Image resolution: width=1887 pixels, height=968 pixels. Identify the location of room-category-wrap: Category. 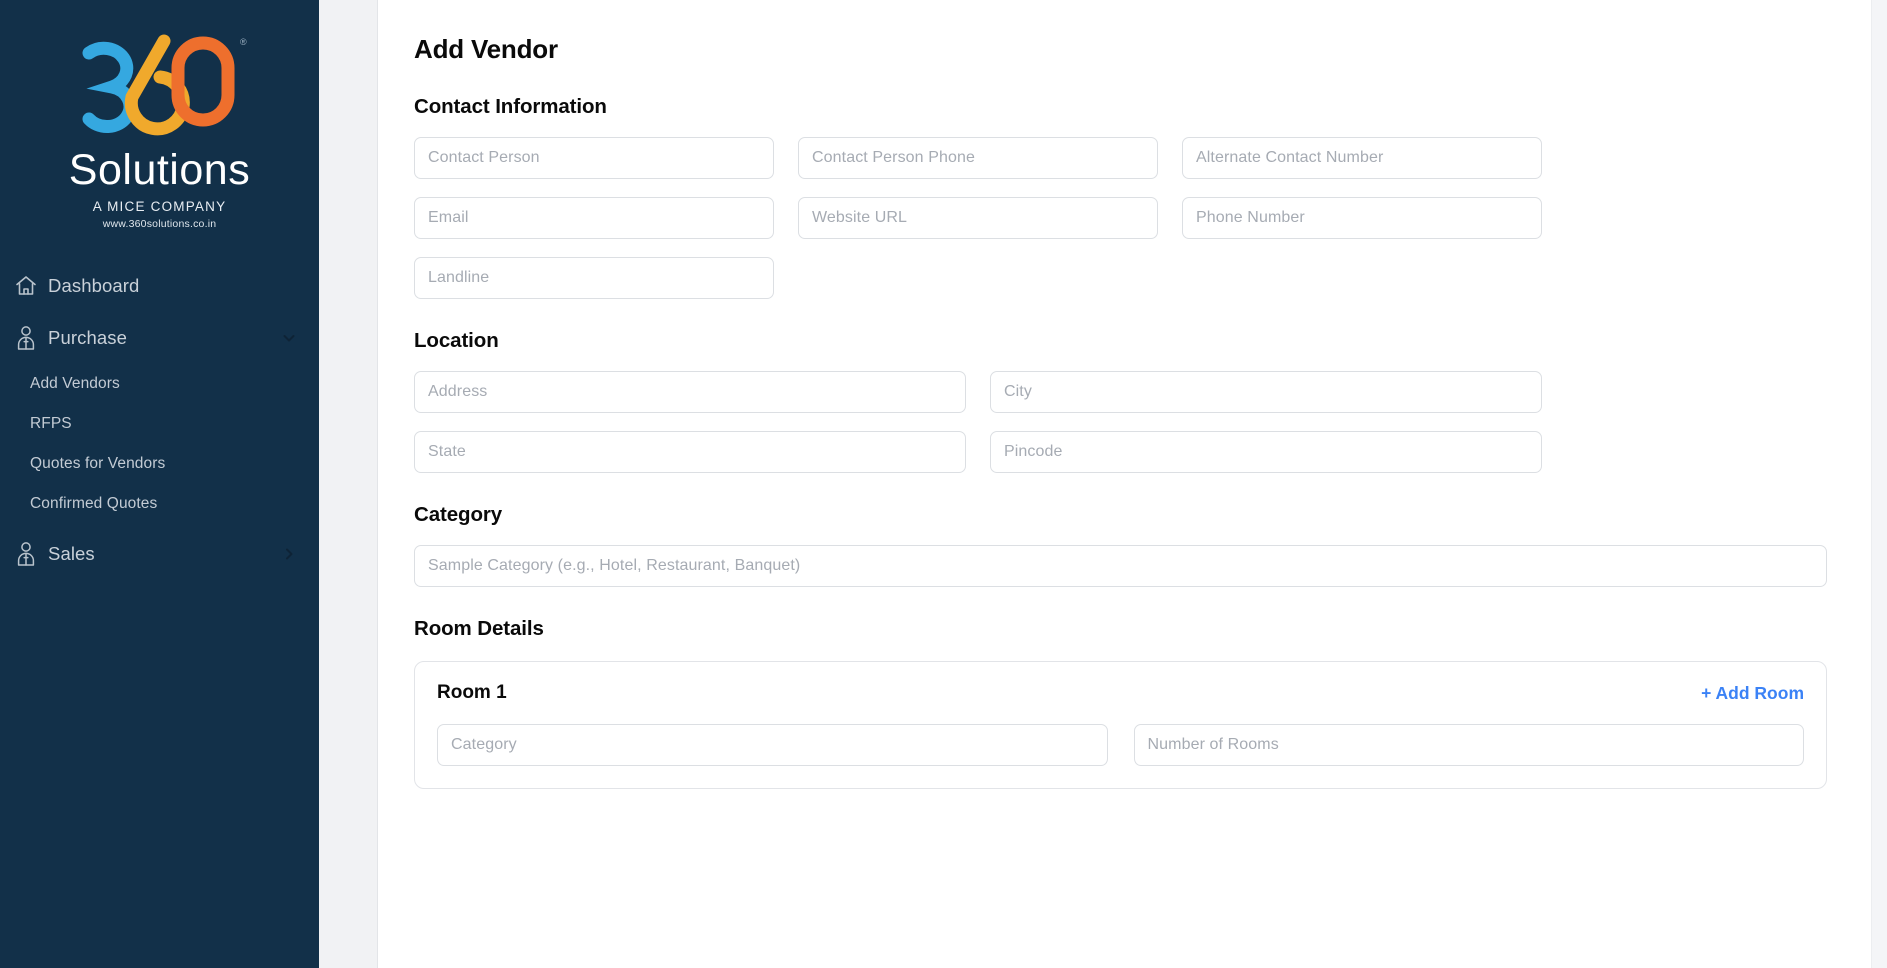
(772, 745).